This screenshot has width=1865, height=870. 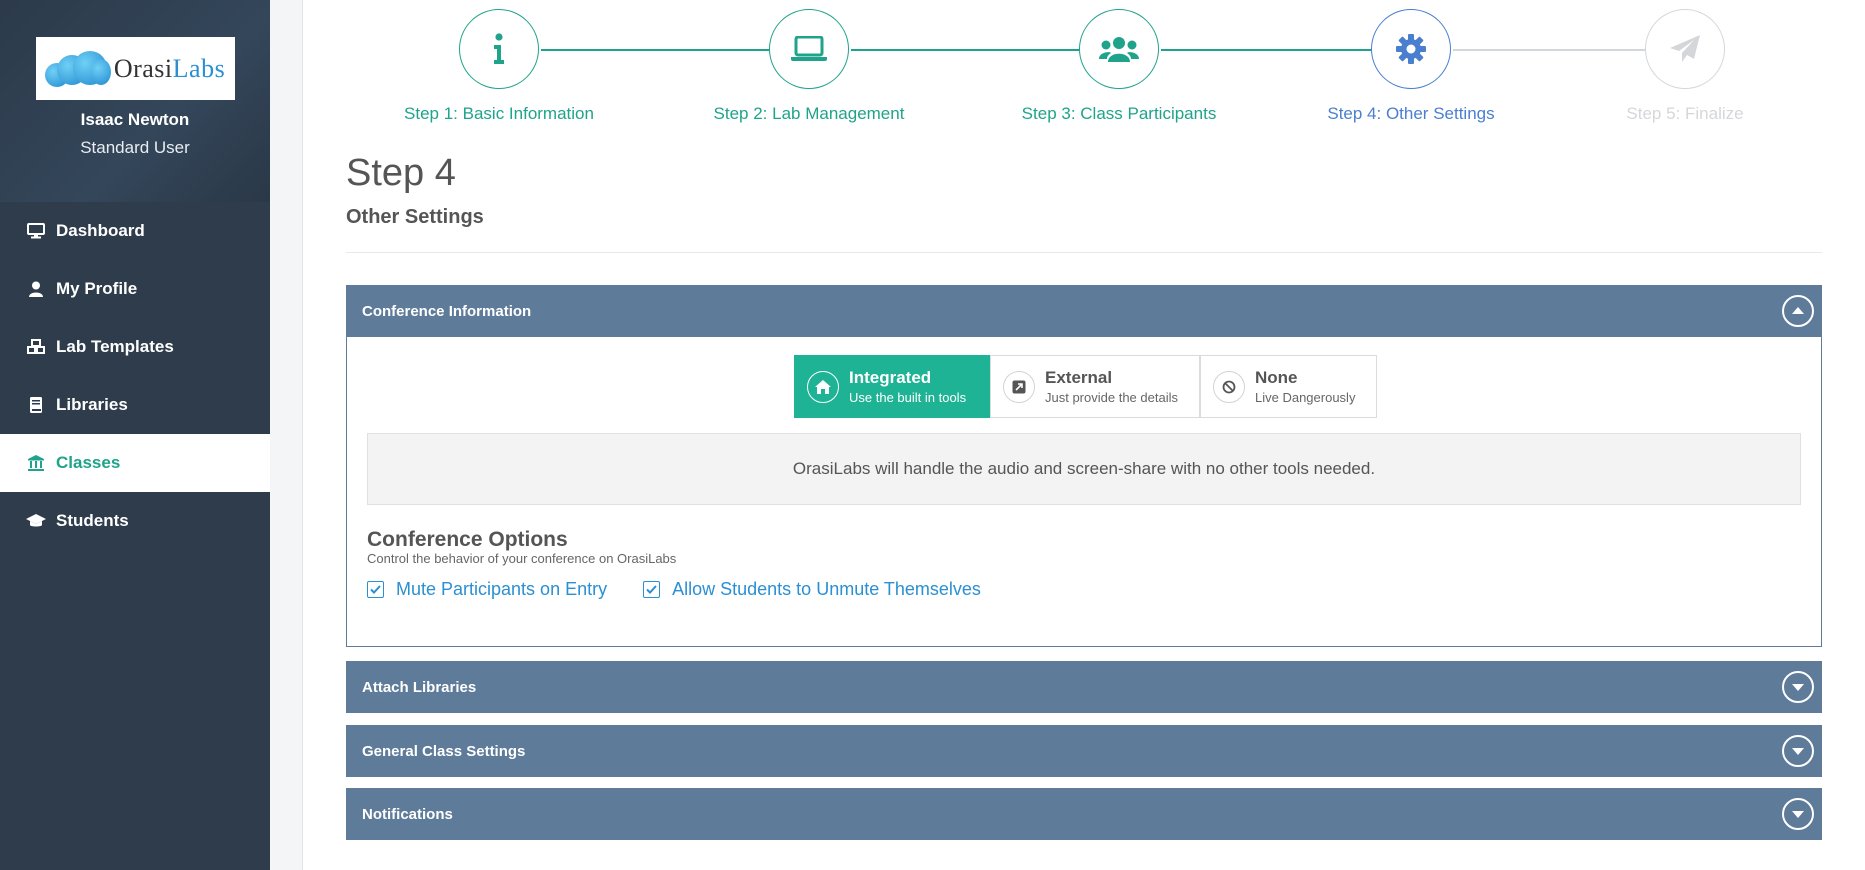 I want to click on notifications-section: Notifications, so click(x=1084, y=814).